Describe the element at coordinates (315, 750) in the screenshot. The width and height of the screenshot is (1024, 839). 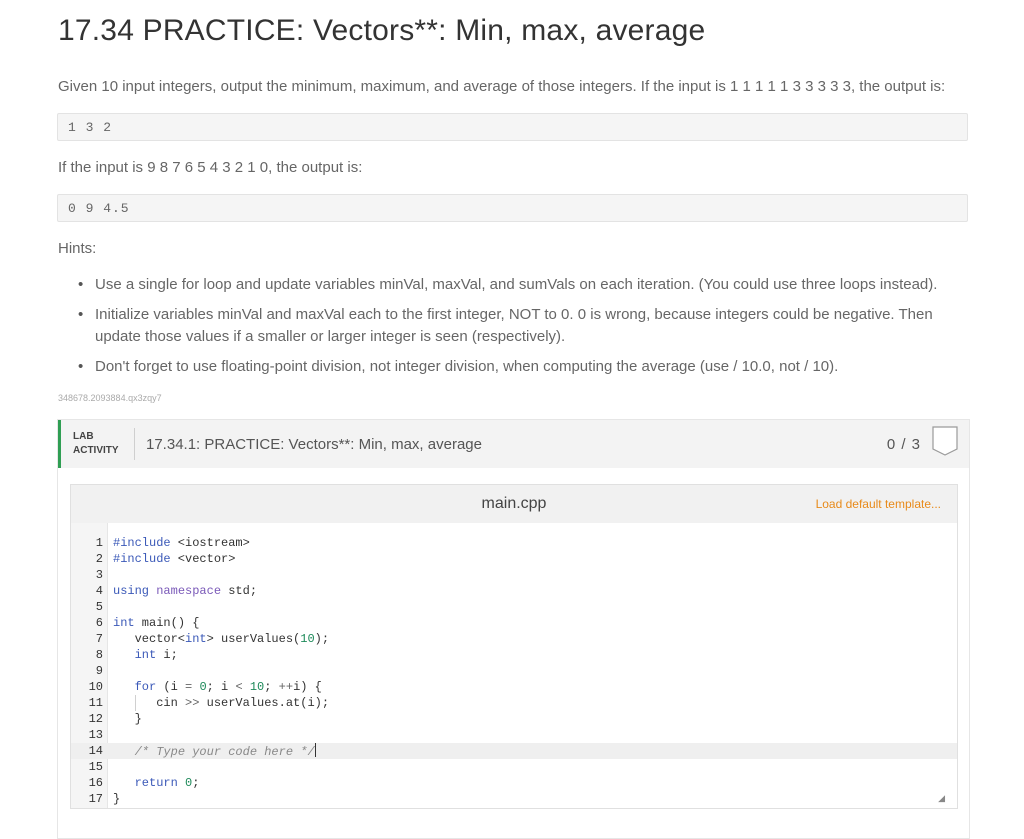
I see `text-cursor` at that location.